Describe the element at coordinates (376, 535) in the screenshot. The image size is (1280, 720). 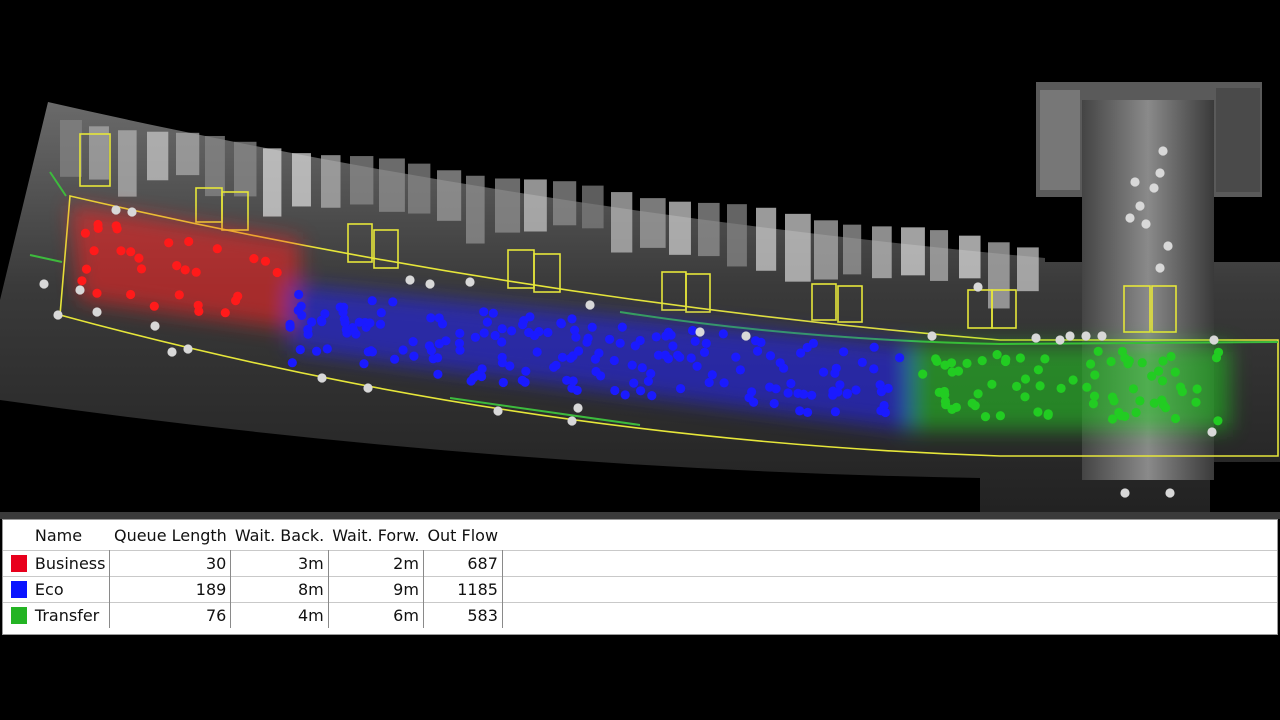
I see `column-header-wait-forw: Wait. Forw.` at that location.